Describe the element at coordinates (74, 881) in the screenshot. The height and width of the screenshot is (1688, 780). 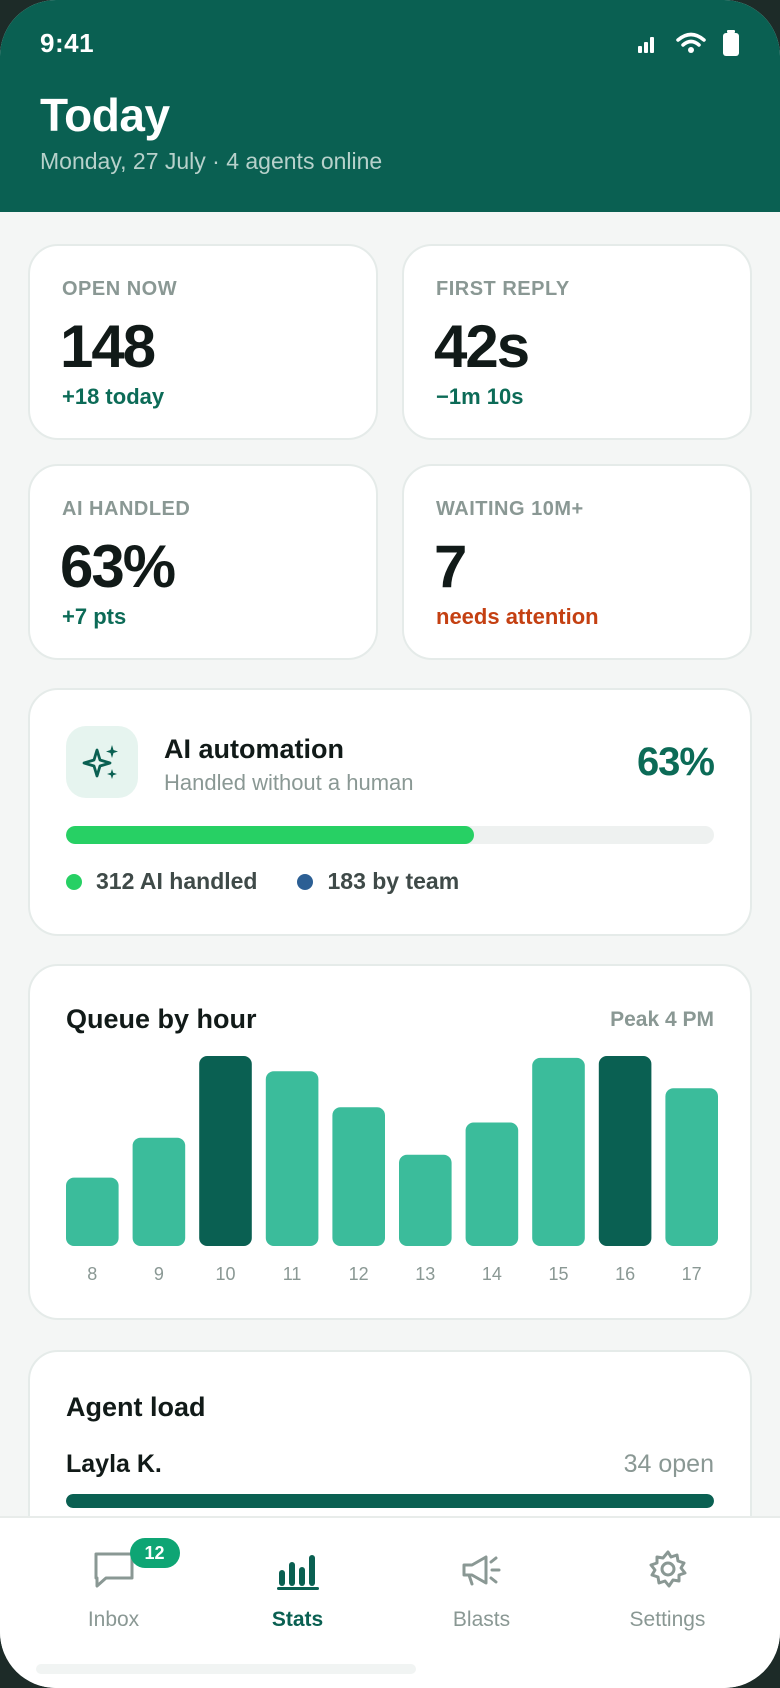
I see `legend-dot-ai` at that location.